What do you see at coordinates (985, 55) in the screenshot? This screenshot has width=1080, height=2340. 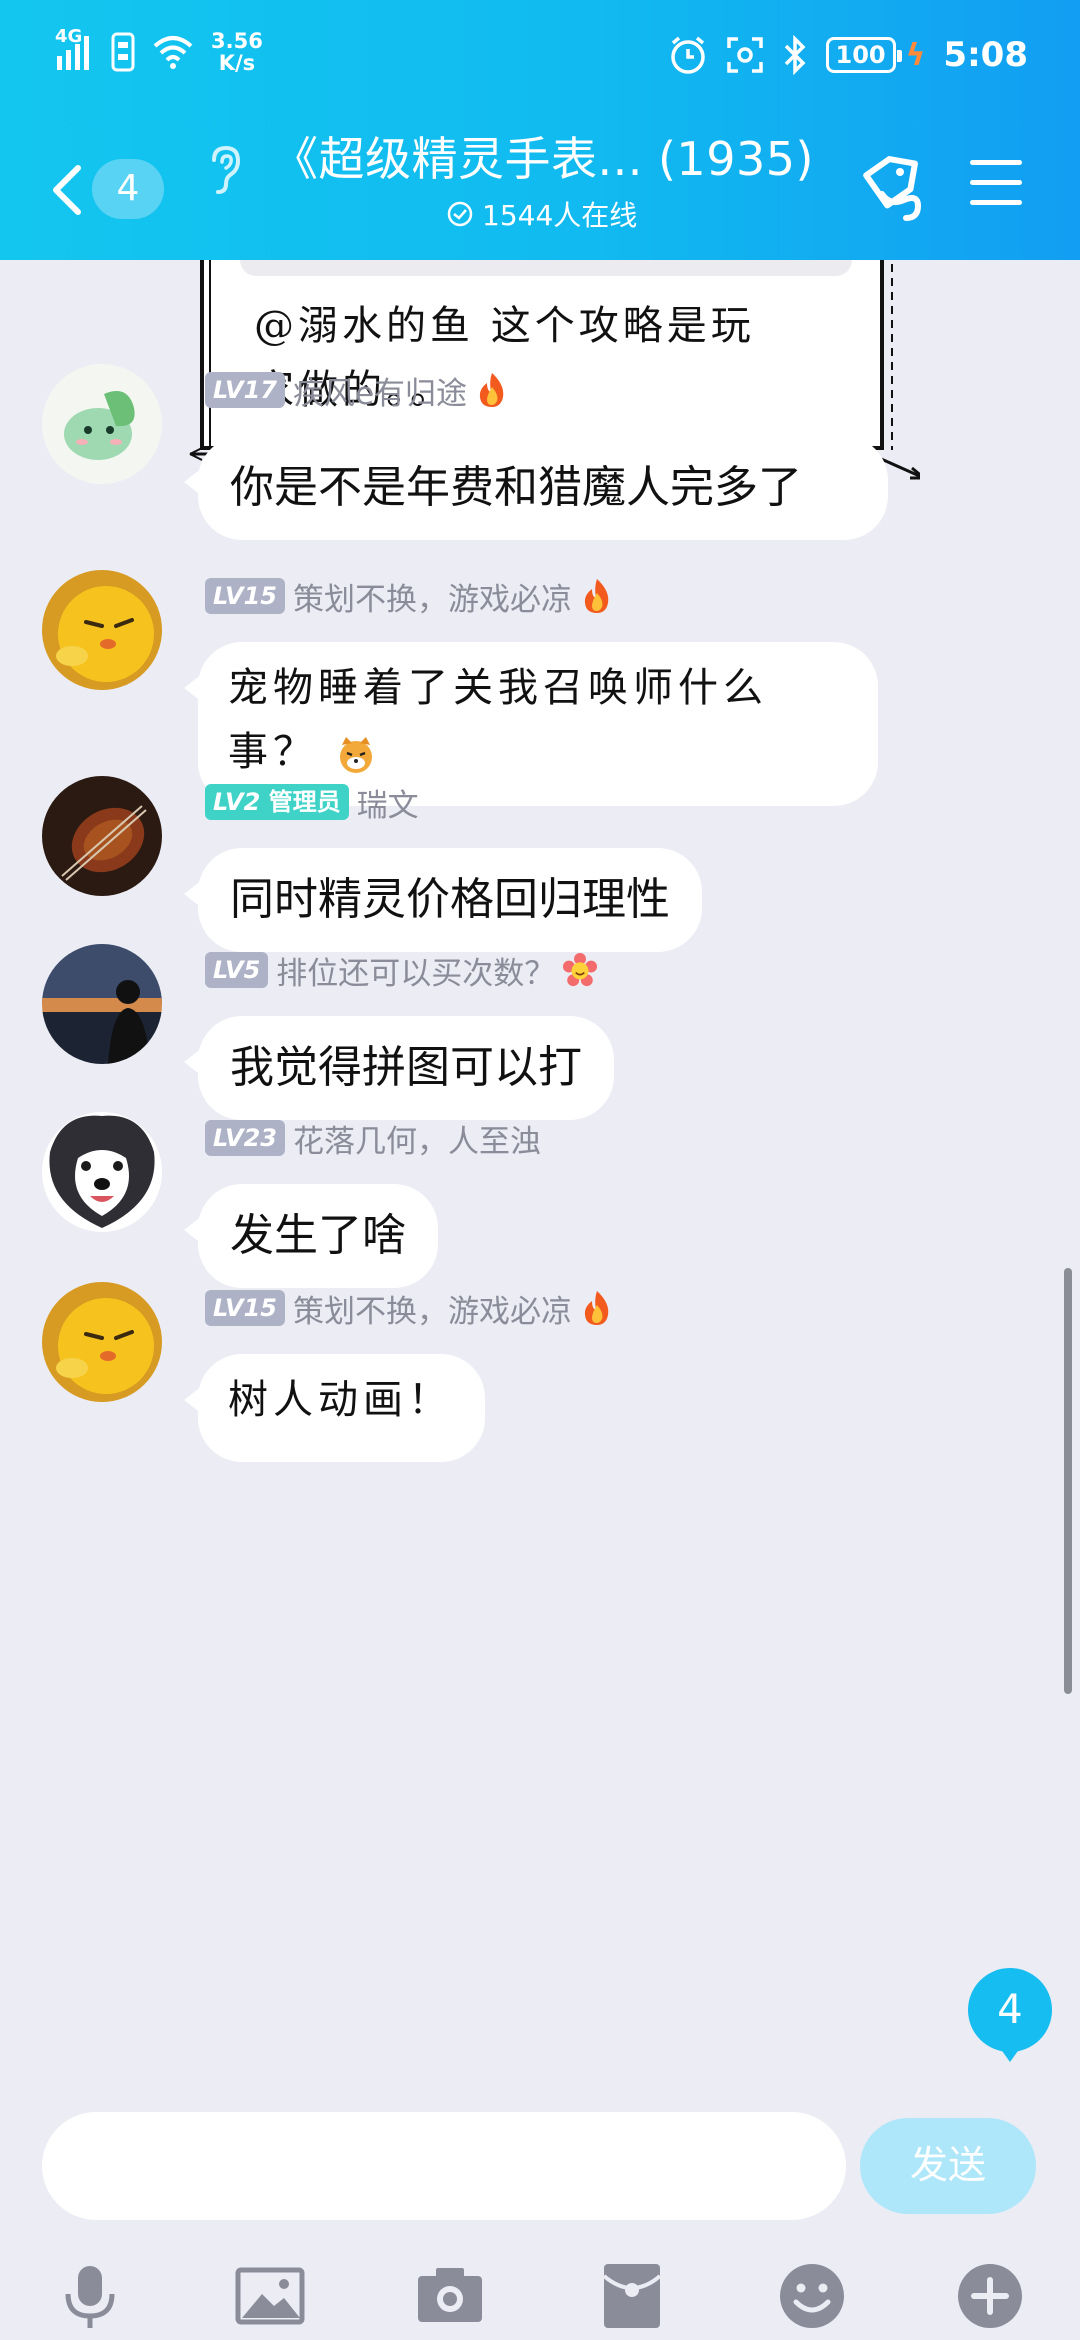 I see `clock: 5:08` at bounding box center [985, 55].